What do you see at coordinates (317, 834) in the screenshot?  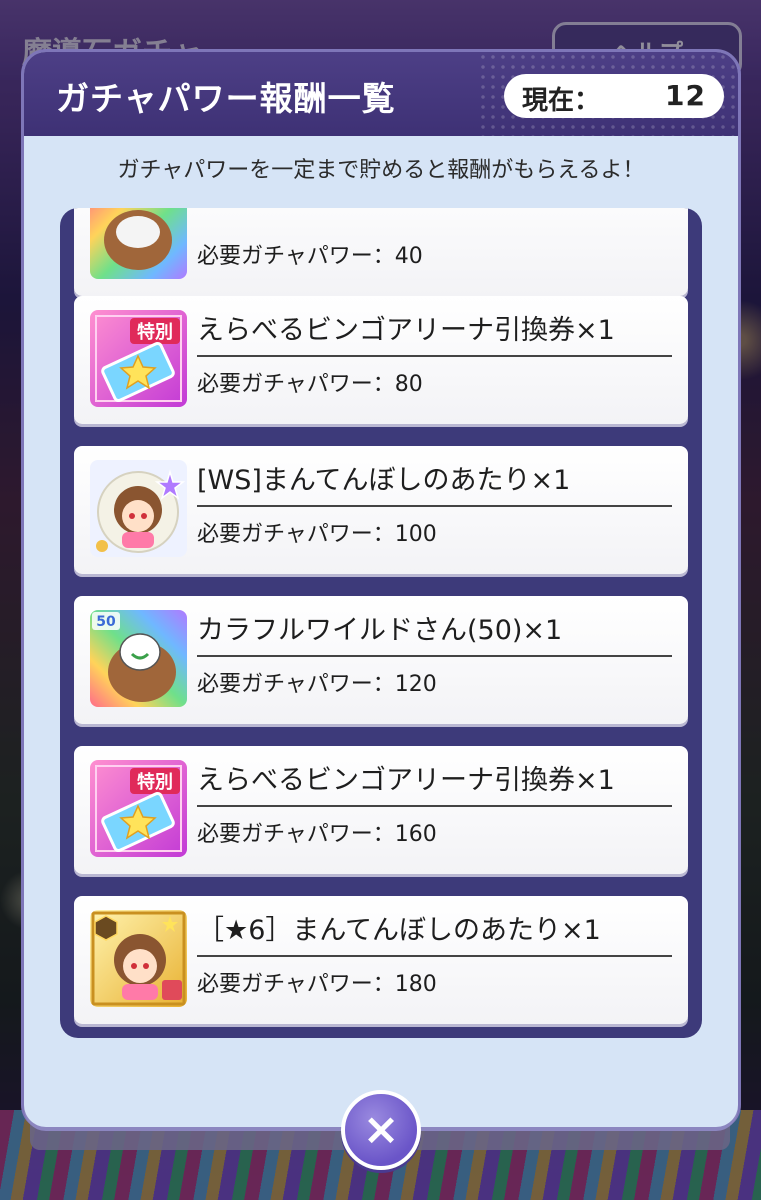 I see `reward-requirement: 必要ガチャパワー：160` at bounding box center [317, 834].